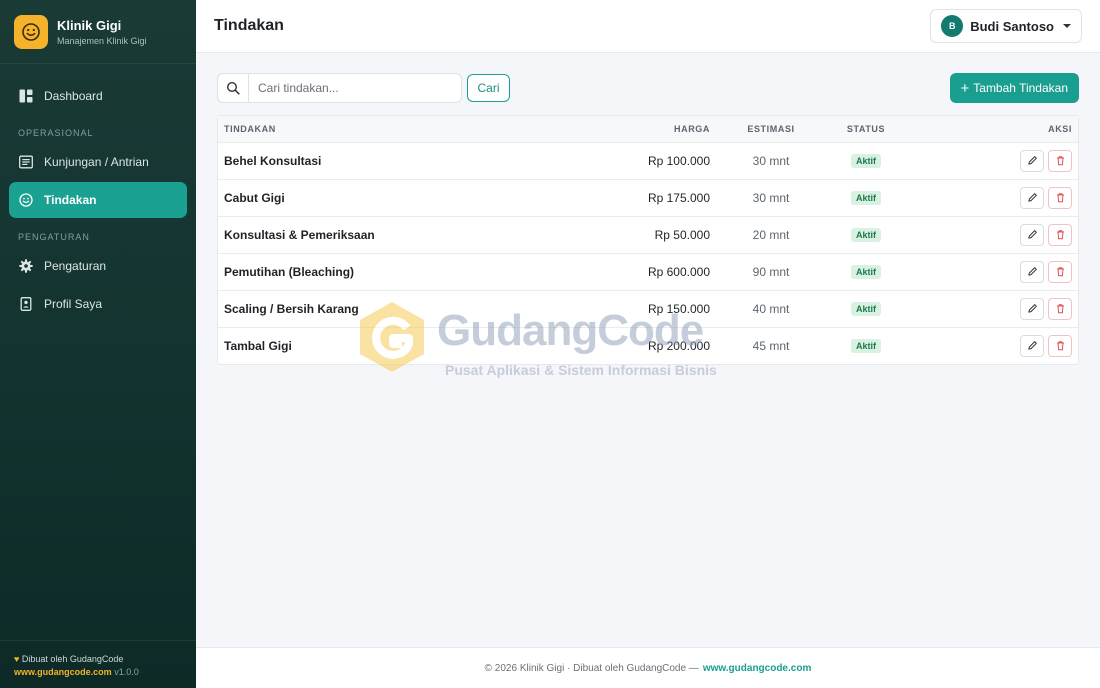 The image size is (1100, 688). Describe the element at coordinates (771, 308) in the screenshot. I see `tindakan-estimate: 40 mnt` at that location.